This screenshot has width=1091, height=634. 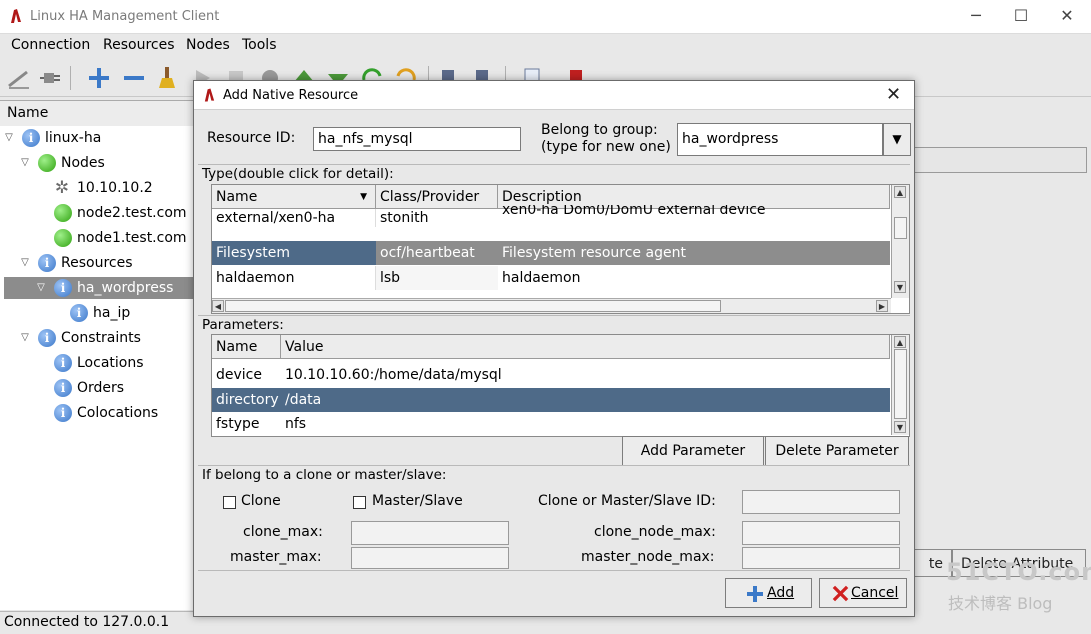 What do you see at coordinates (218, 306) in the screenshot?
I see `scroll-left-icon: ◀` at bounding box center [218, 306].